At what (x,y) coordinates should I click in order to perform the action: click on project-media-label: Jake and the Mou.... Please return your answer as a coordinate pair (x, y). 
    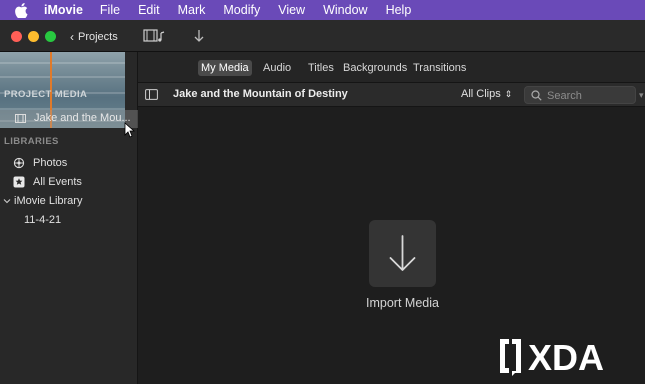
    Looking at the image, I should click on (82, 118).